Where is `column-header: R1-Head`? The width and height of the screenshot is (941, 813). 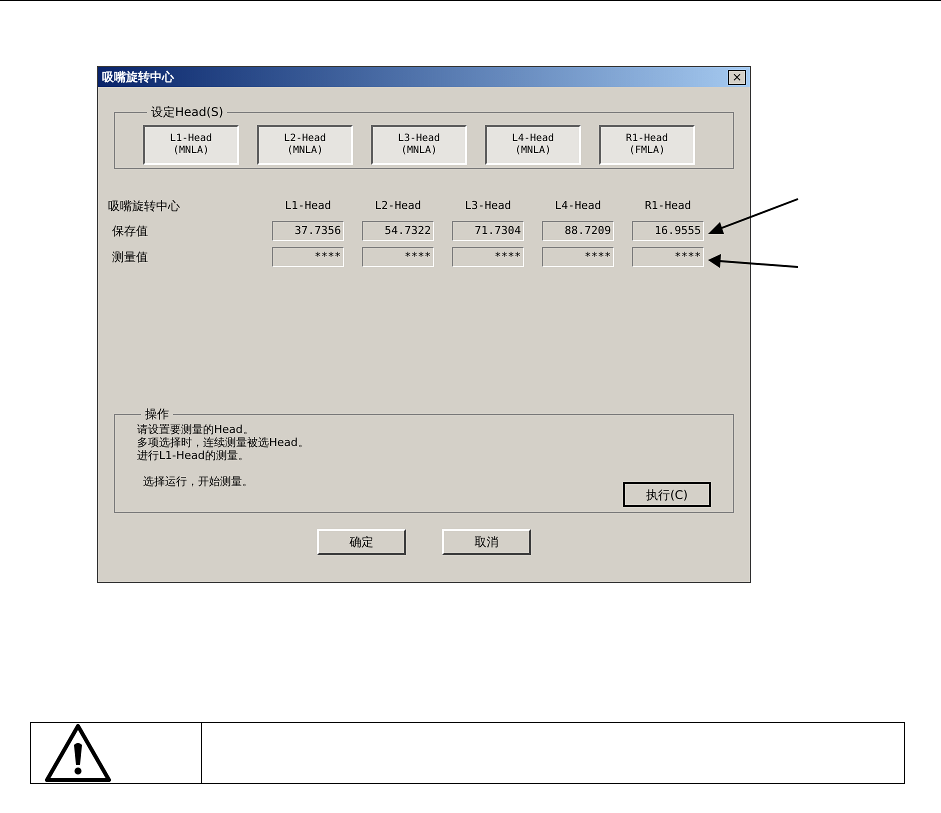 column-header: R1-Head is located at coordinates (668, 206).